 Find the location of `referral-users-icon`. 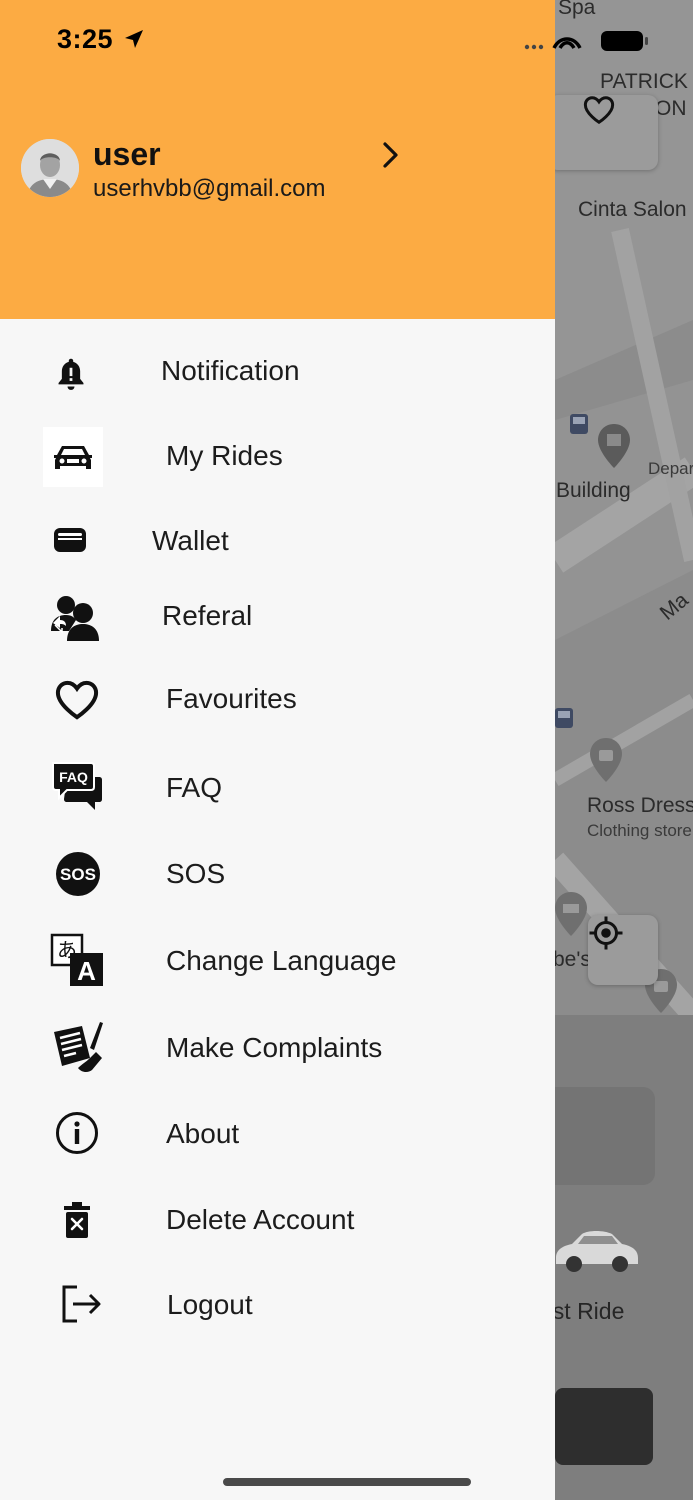

referral-users-icon is located at coordinates (75, 617).